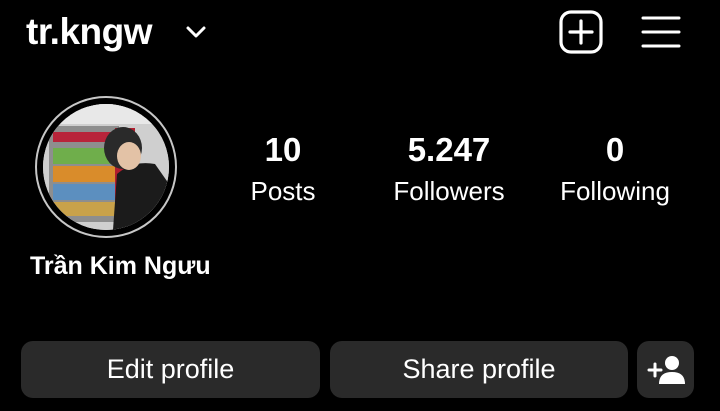  What do you see at coordinates (196, 32) in the screenshot?
I see `chevron-down-icon` at bounding box center [196, 32].